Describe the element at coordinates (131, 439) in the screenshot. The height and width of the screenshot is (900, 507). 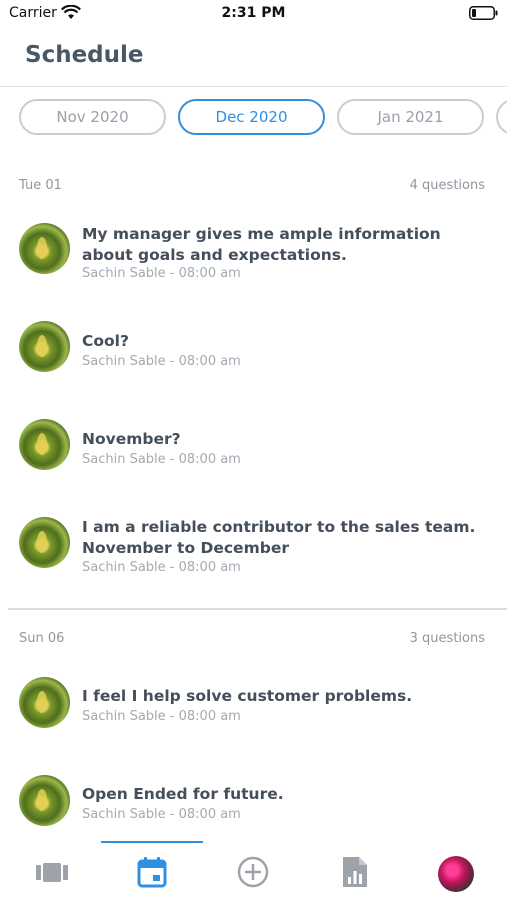
I see `question-text: November?` at that location.